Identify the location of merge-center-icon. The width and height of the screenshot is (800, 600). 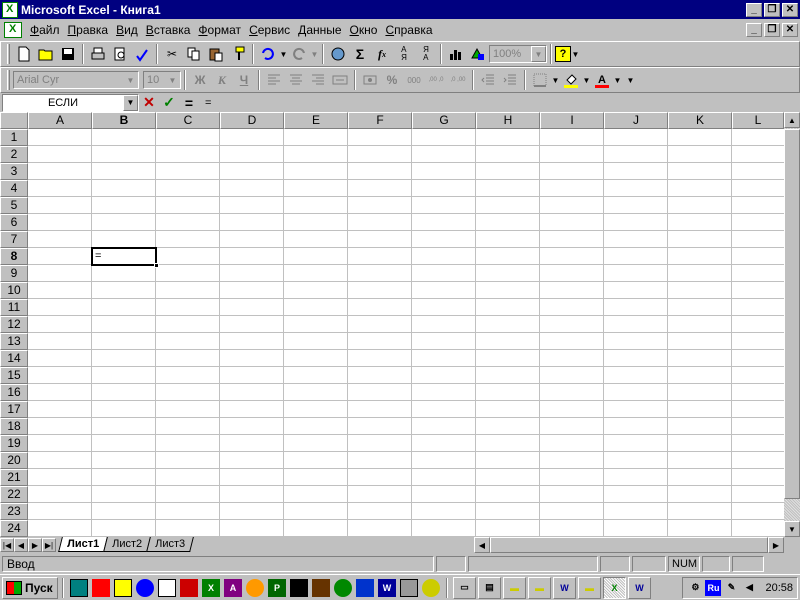
(340, 80).